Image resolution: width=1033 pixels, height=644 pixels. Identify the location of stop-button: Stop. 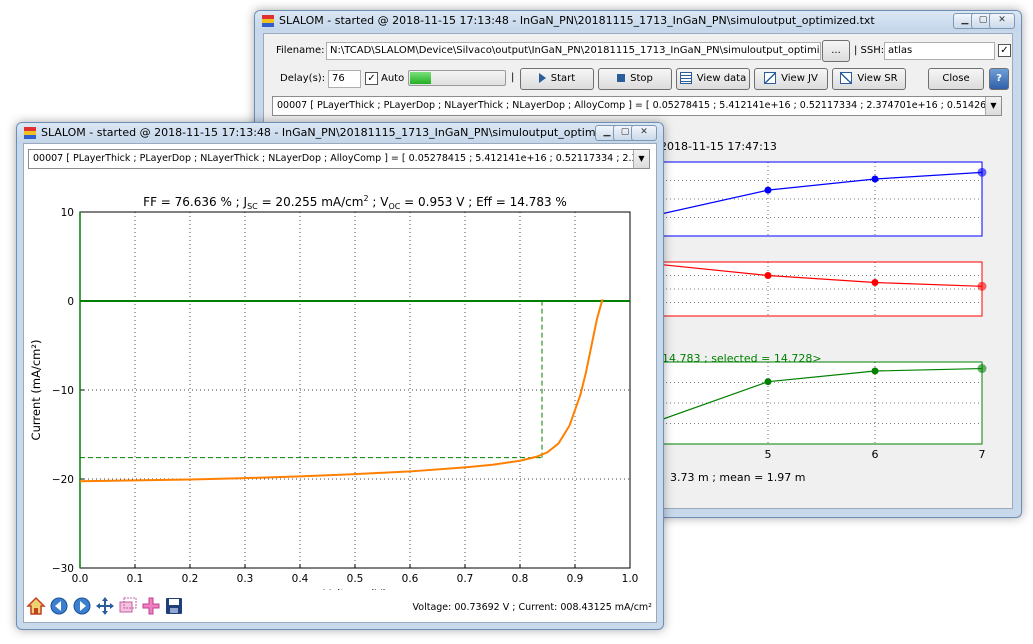
(635, 79).